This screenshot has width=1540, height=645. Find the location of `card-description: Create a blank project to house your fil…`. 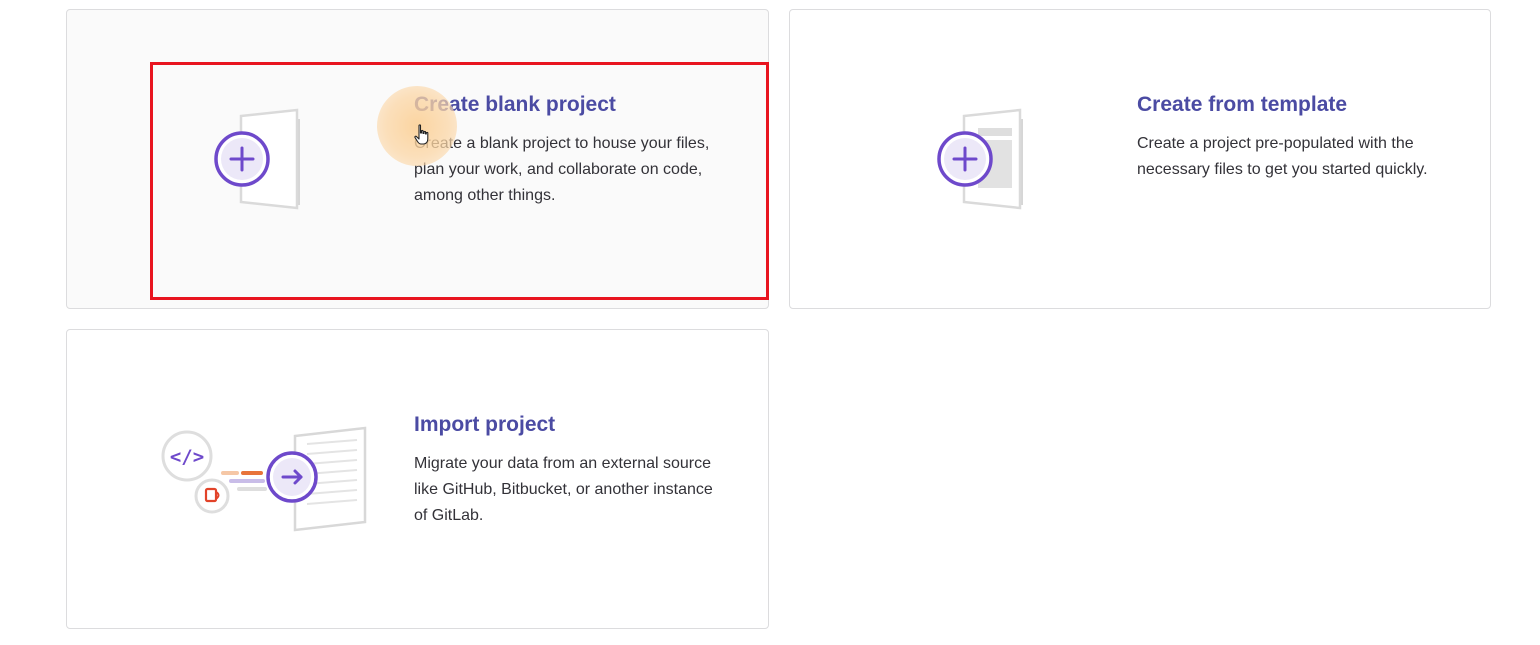

card-description: Create a blank project to house your fil… is located at coordinates (562, 169).